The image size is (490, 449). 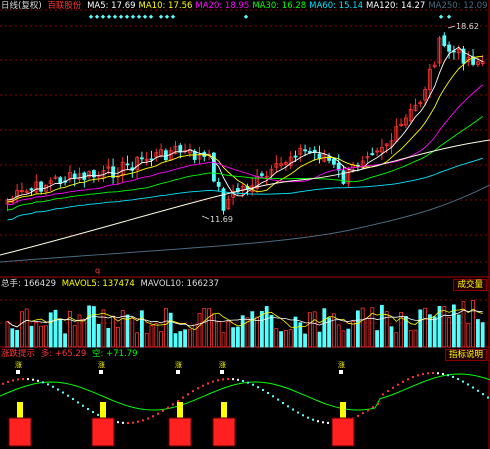 What do you see at coordinates (336, 6) in the screenshot?
I see `ma-label-4: MA60: 15.14` at bounding box center [336, 6].